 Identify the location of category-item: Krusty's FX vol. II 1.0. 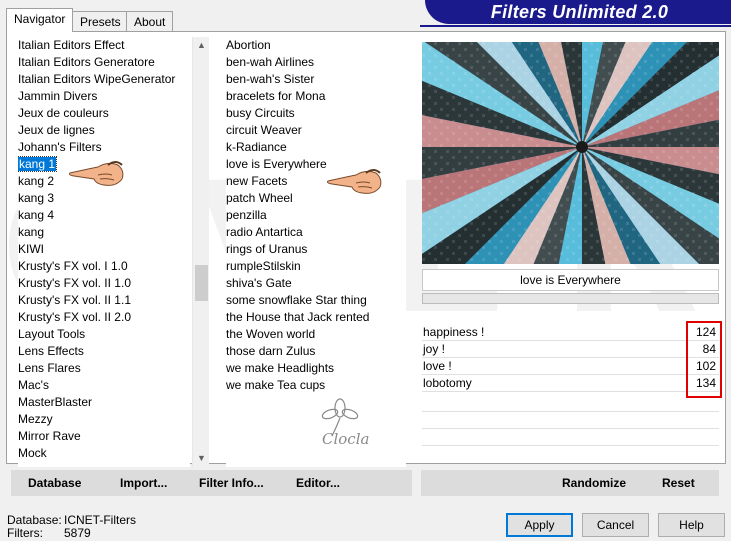
(104, 283).